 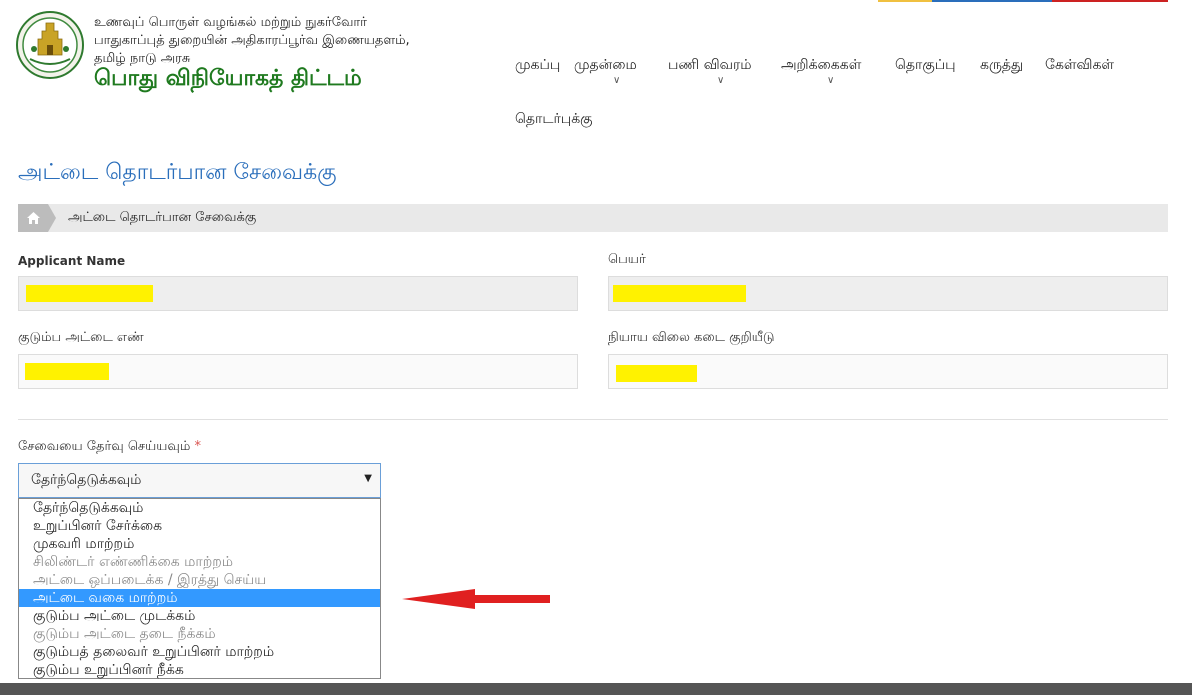 I want to click on name-tamil-label: பெயர், so click(x=627, y=259).